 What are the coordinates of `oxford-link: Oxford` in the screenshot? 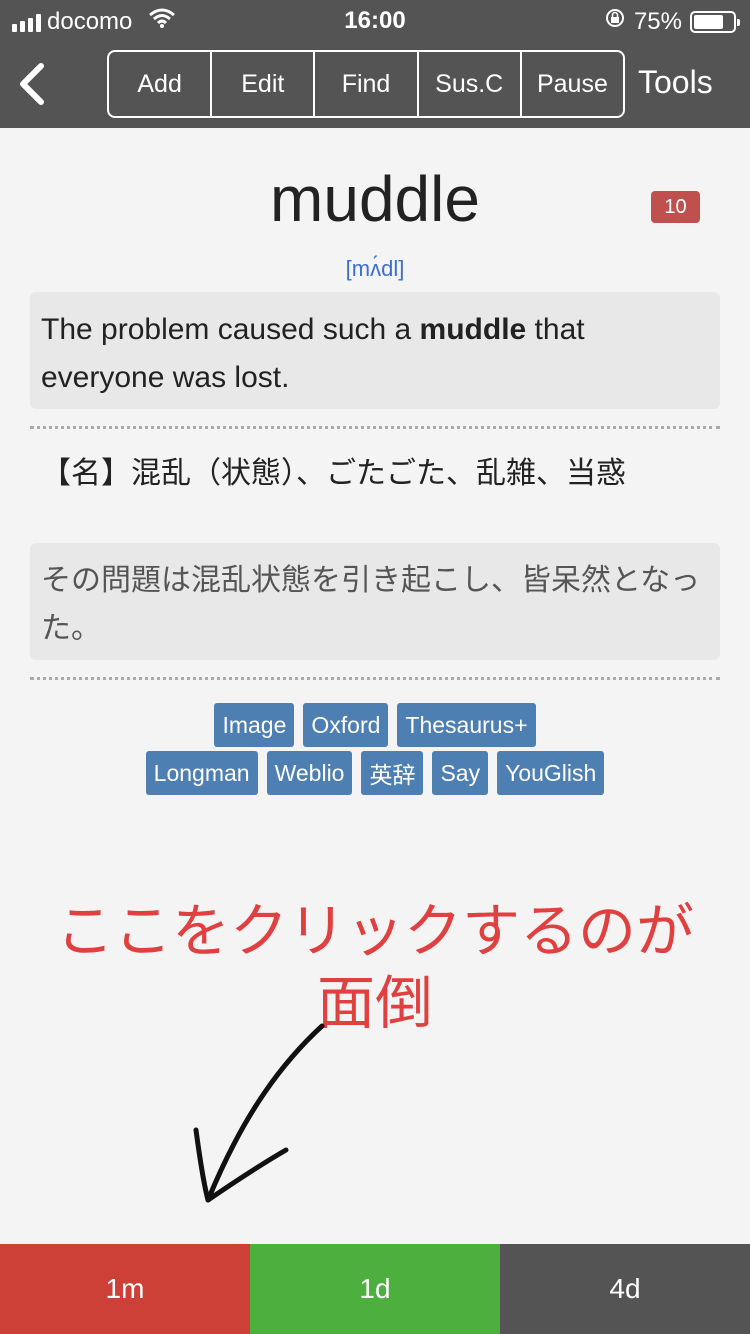 It's located at (346, 725).